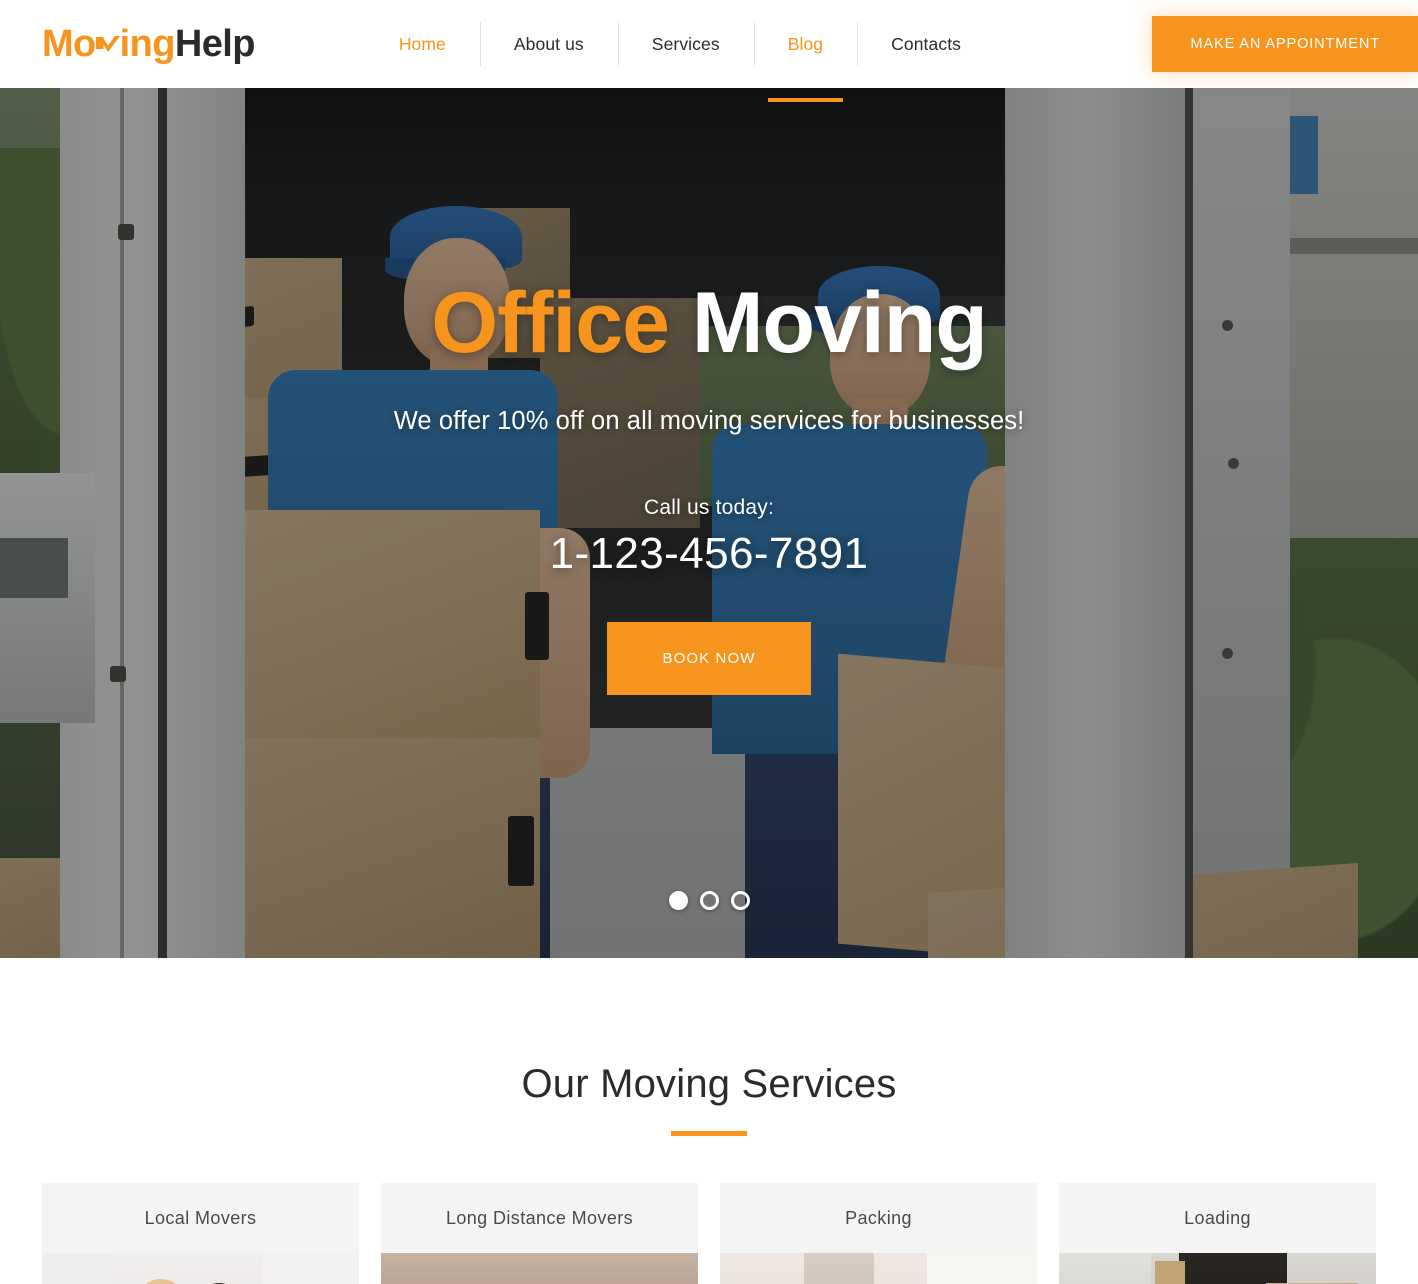  I want to click on carousel-indicators, so click(709, 900).